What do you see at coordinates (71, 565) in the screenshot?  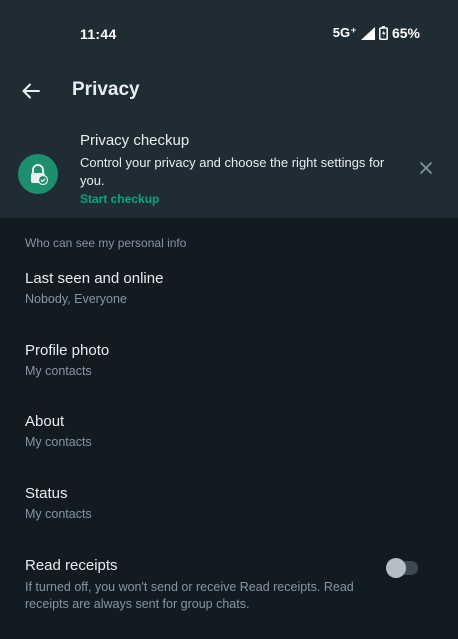 I see `setting-title: Read receipts` at bounding box center [71, 565].